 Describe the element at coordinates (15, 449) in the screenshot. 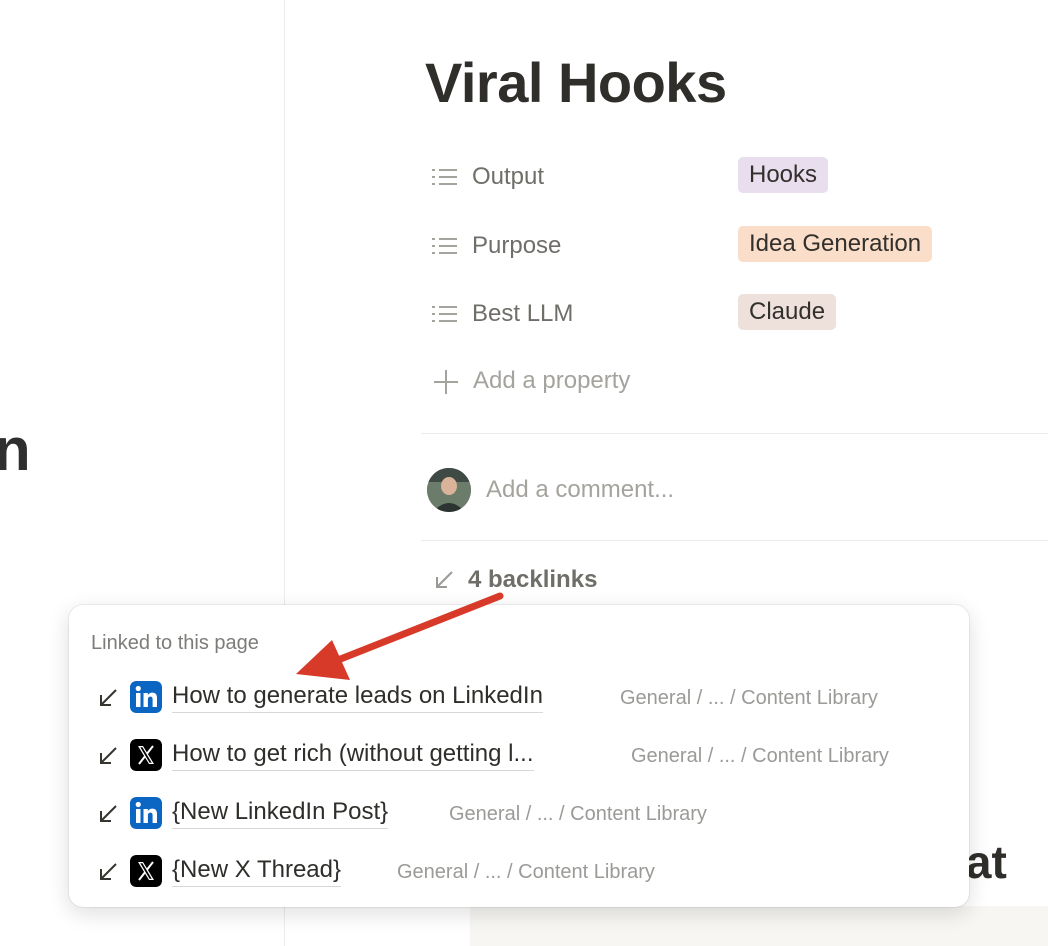

I see `left-pane-partial-text: n` at that location.